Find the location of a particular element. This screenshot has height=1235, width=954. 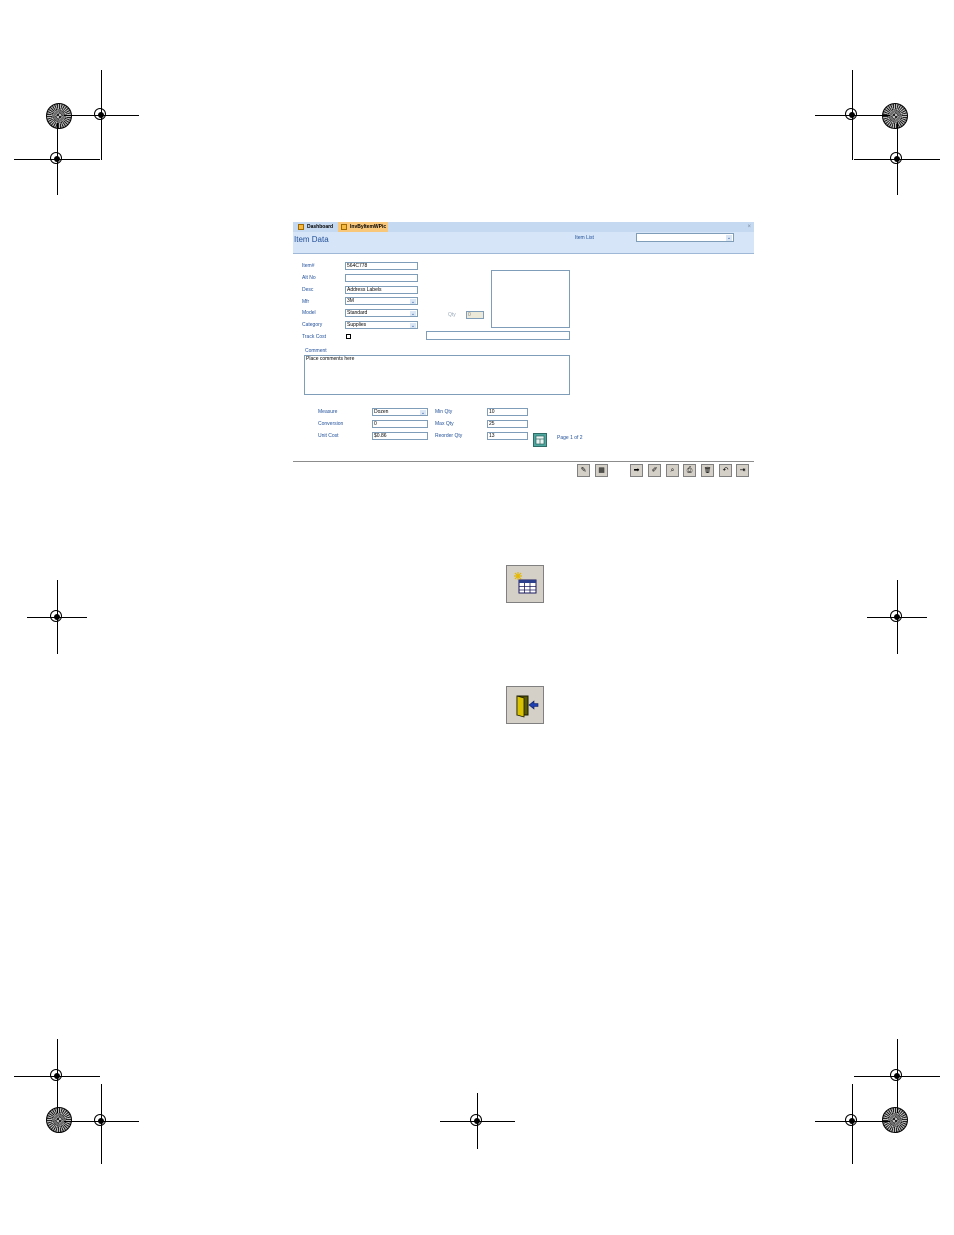

comment-label: Comment is located at coordinates (316, 351).